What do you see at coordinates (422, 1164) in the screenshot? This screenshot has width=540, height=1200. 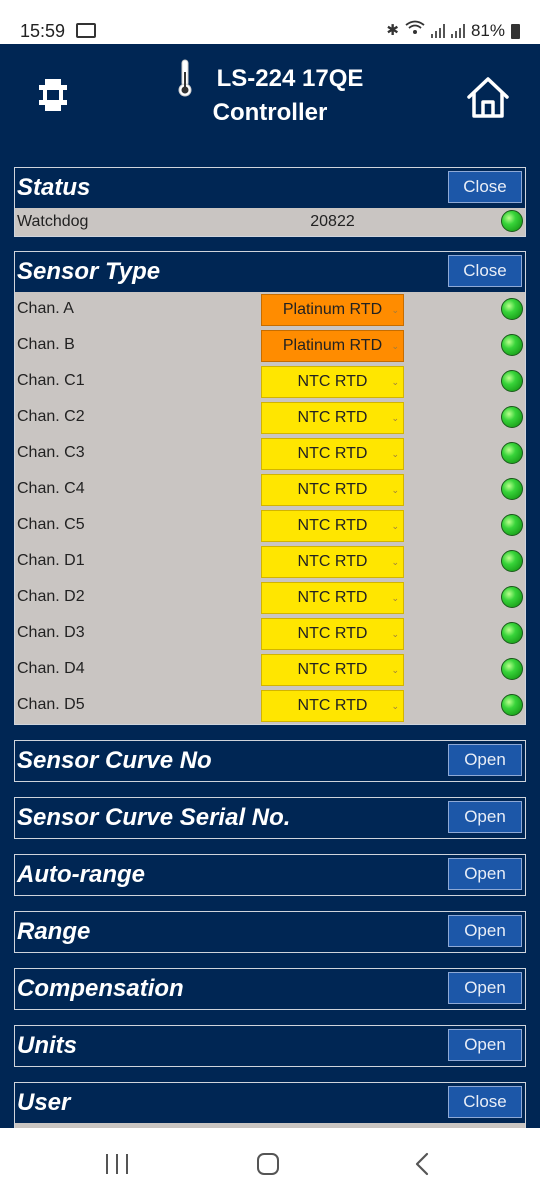 I see `back-icon` at bounding box center [422, 1164].